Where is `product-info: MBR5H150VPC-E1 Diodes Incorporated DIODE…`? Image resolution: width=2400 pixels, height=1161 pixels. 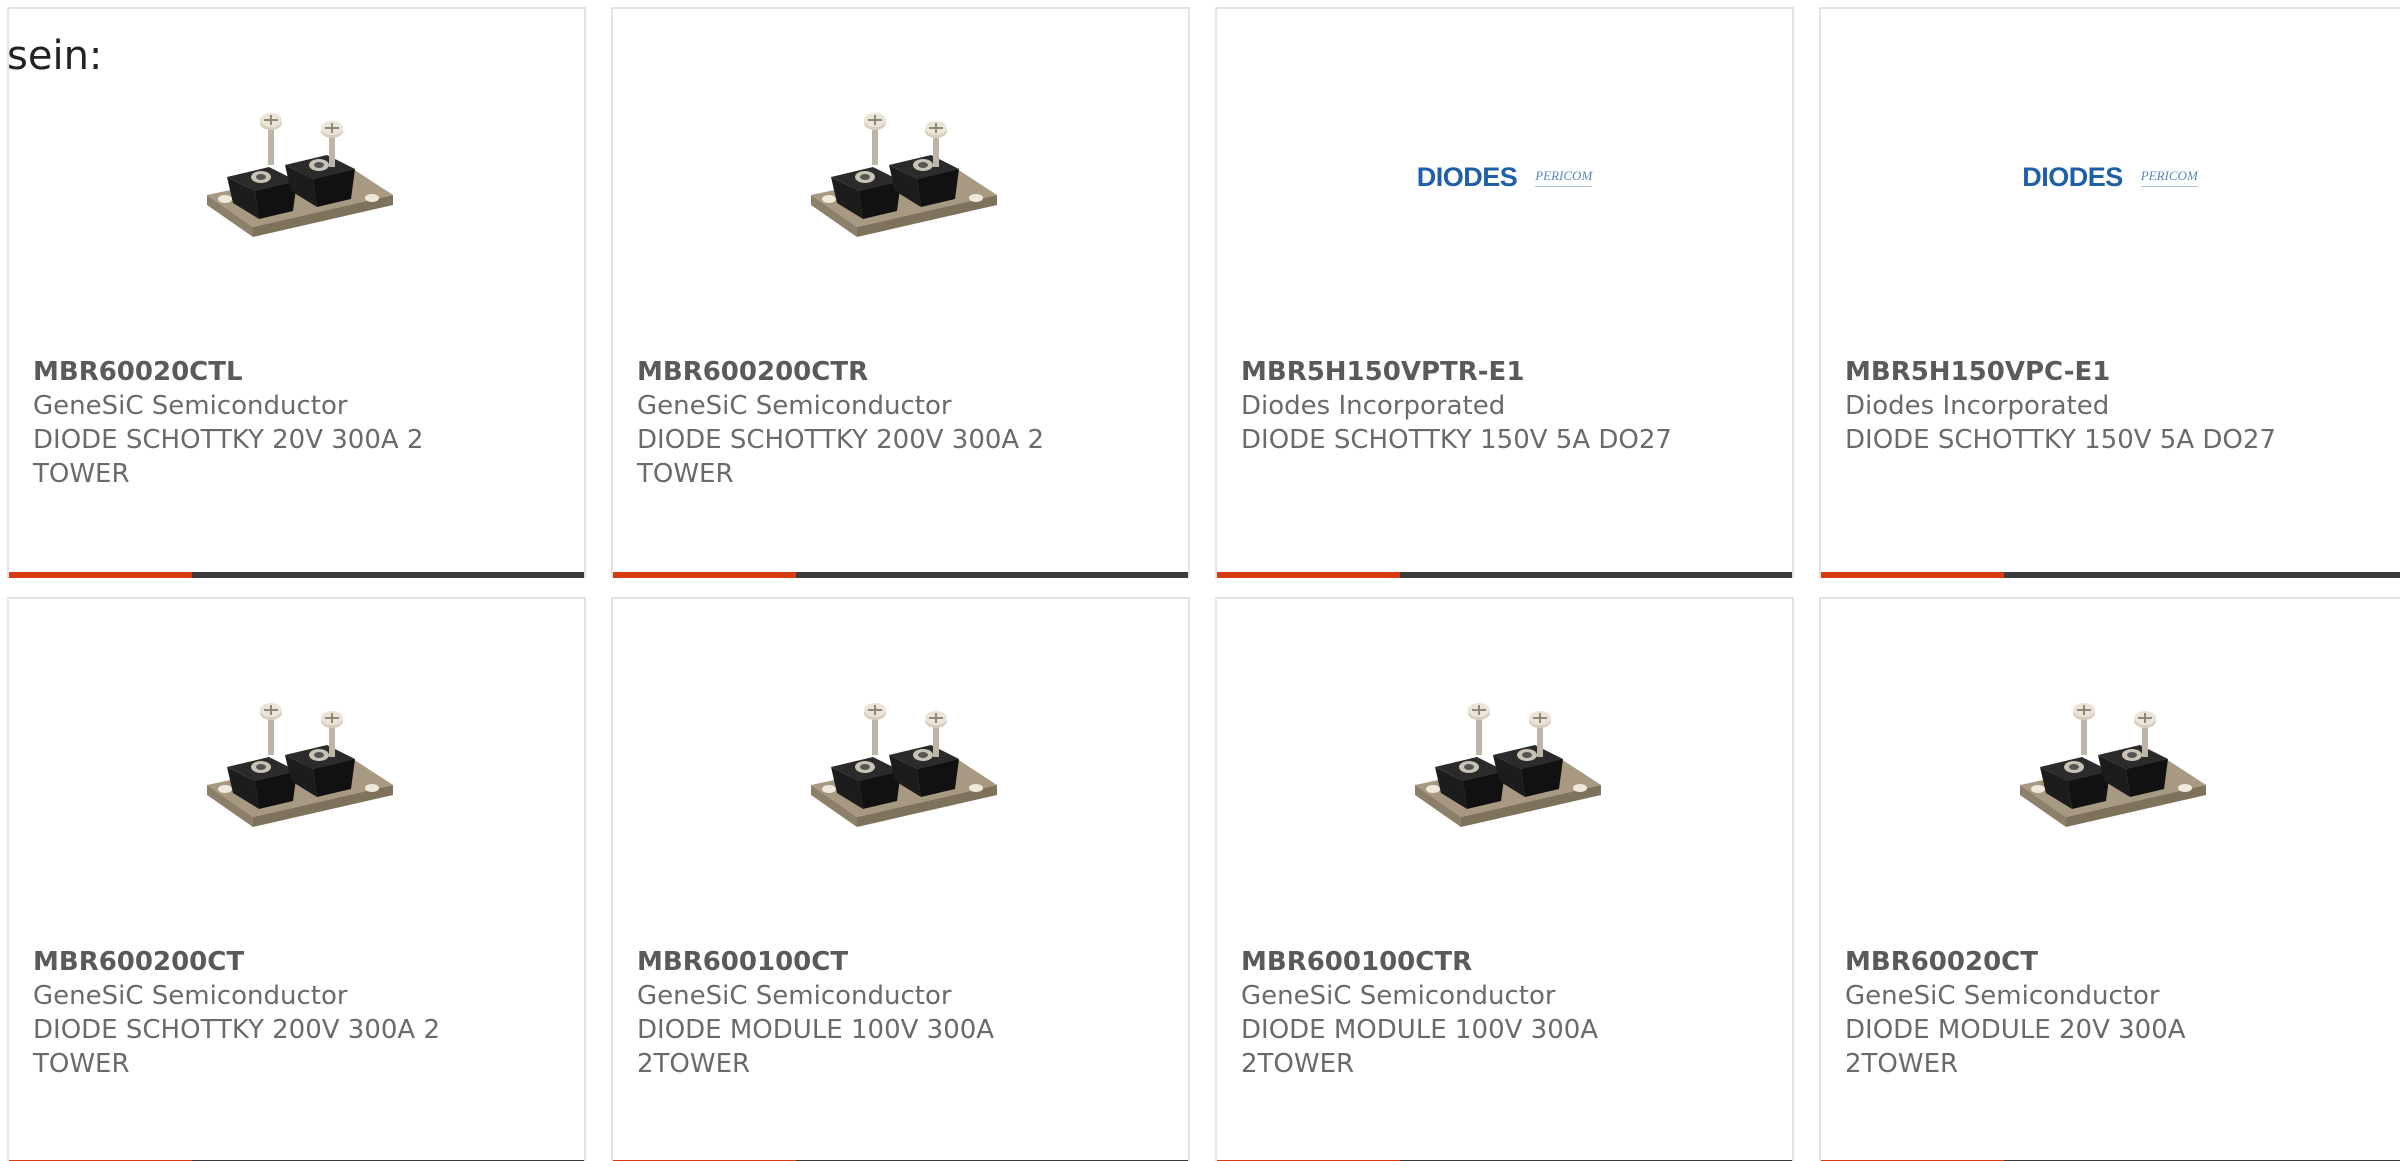 product-info: MBR5H150VPC-E1 Diodes Incorporated DIODE… is located at coordinates (2119, 406).